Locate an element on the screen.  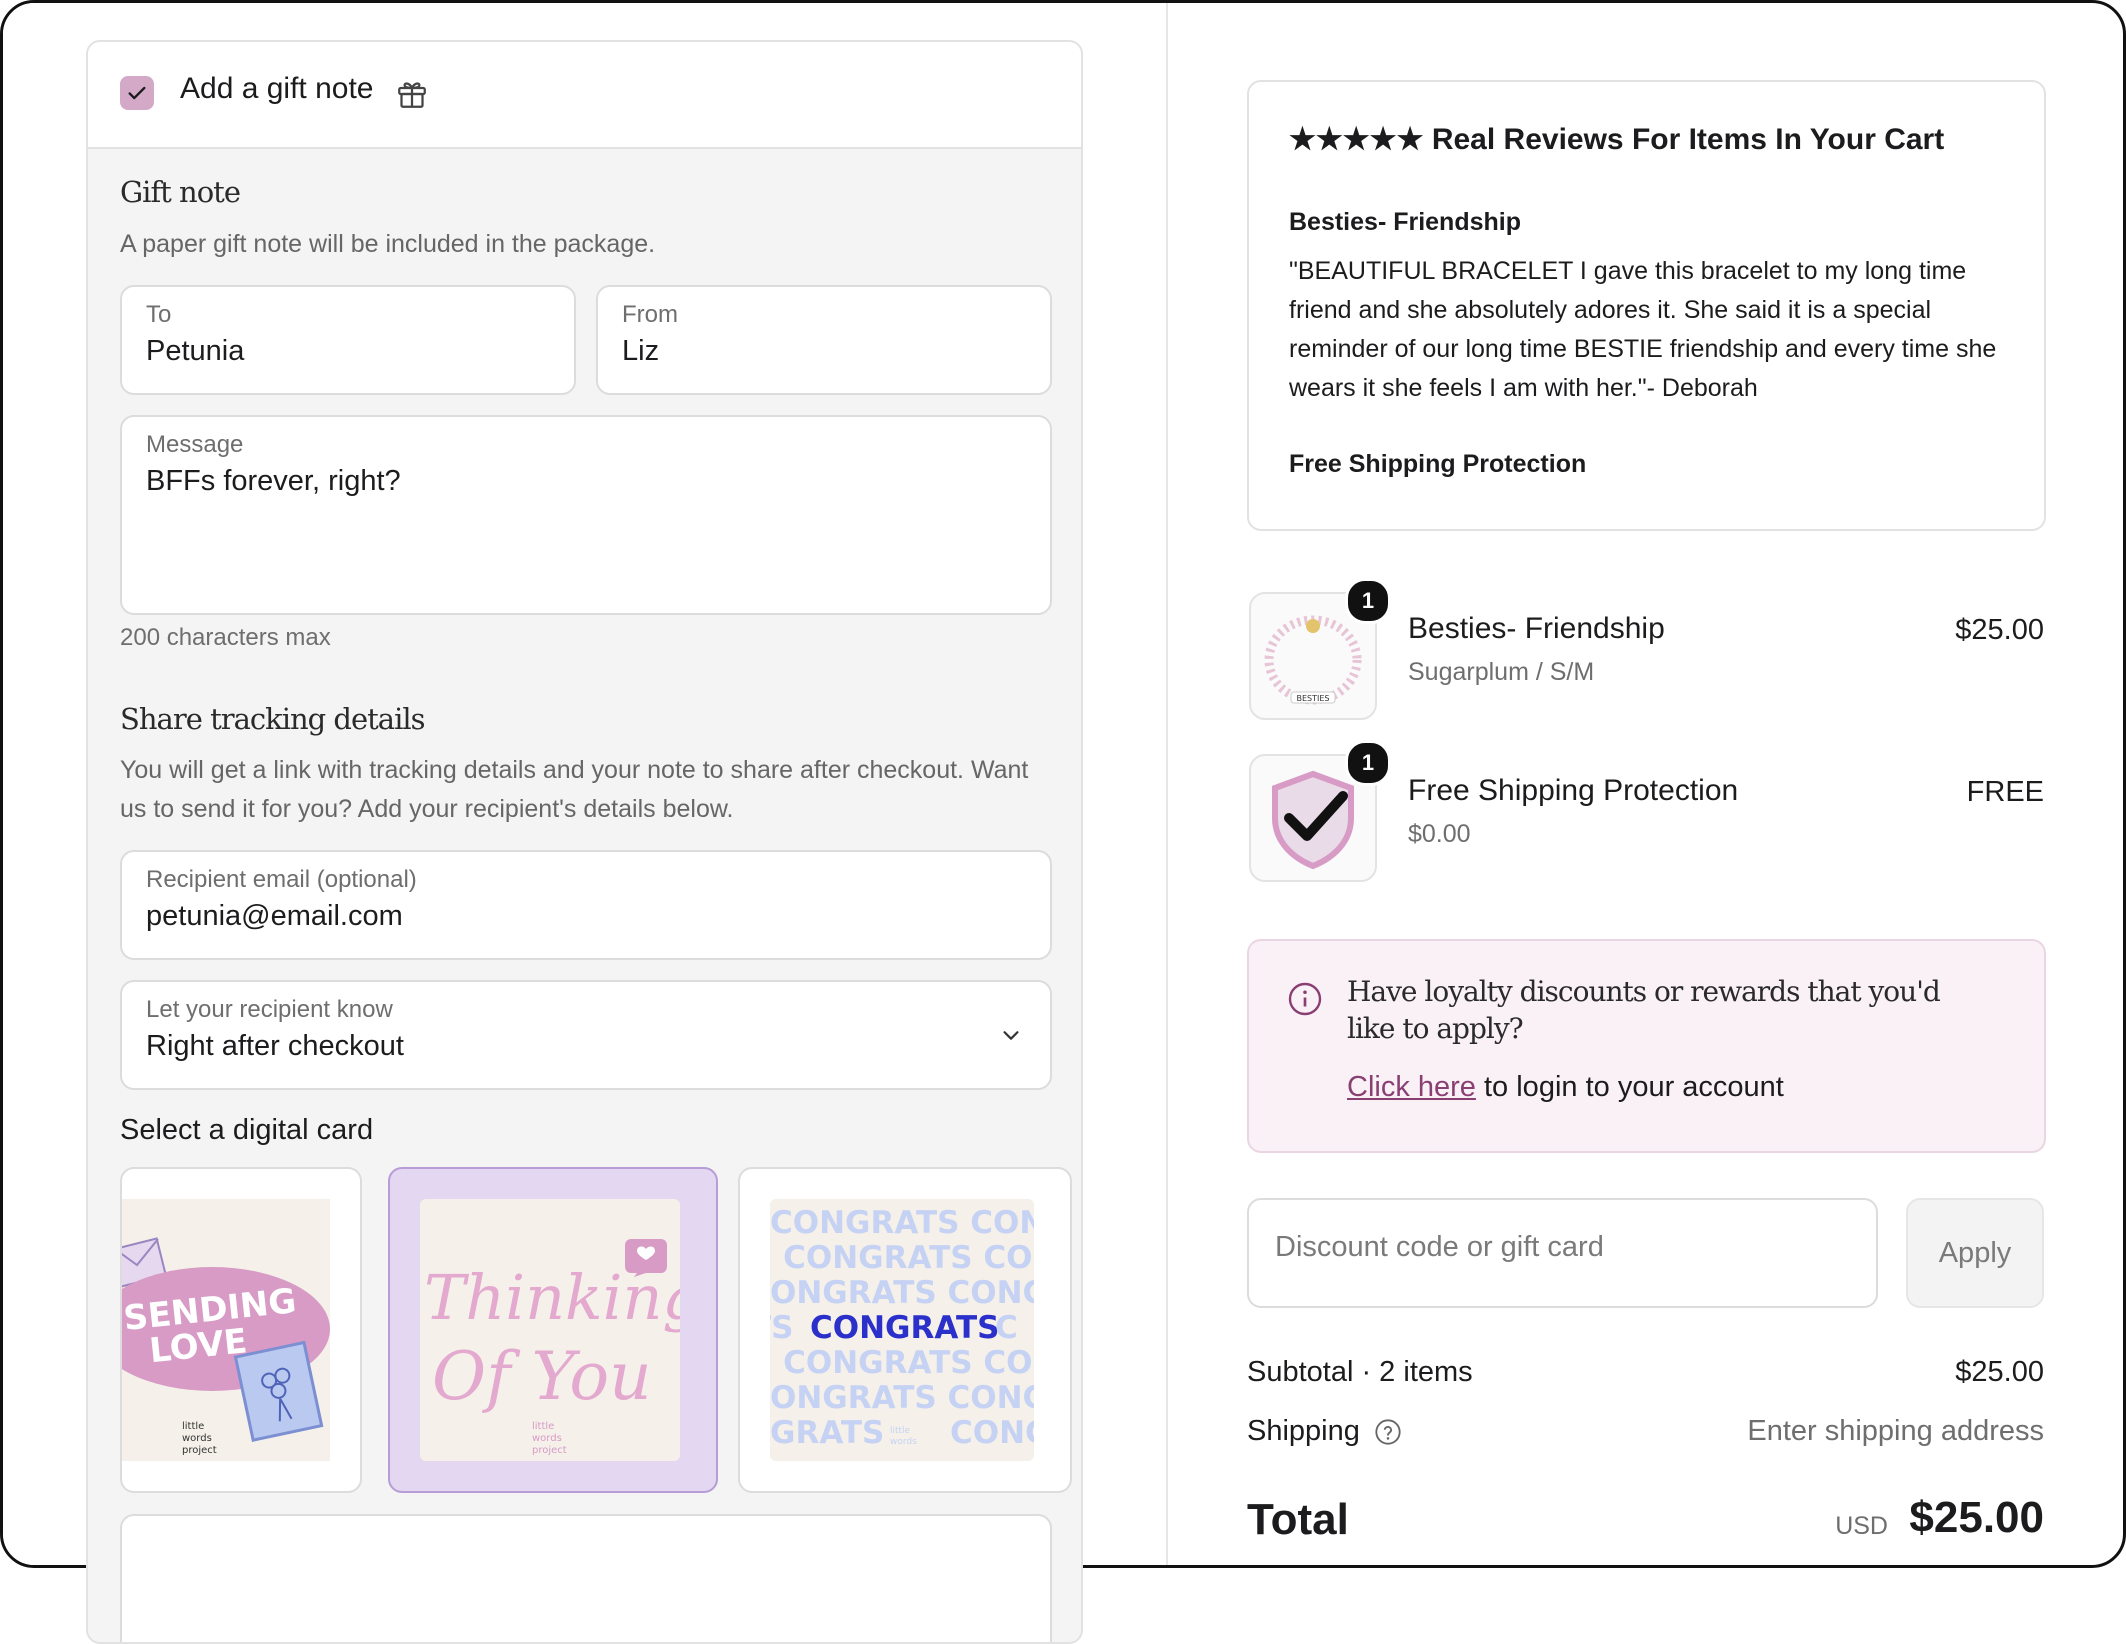
info-icon is located at coordinates (1305, 999).